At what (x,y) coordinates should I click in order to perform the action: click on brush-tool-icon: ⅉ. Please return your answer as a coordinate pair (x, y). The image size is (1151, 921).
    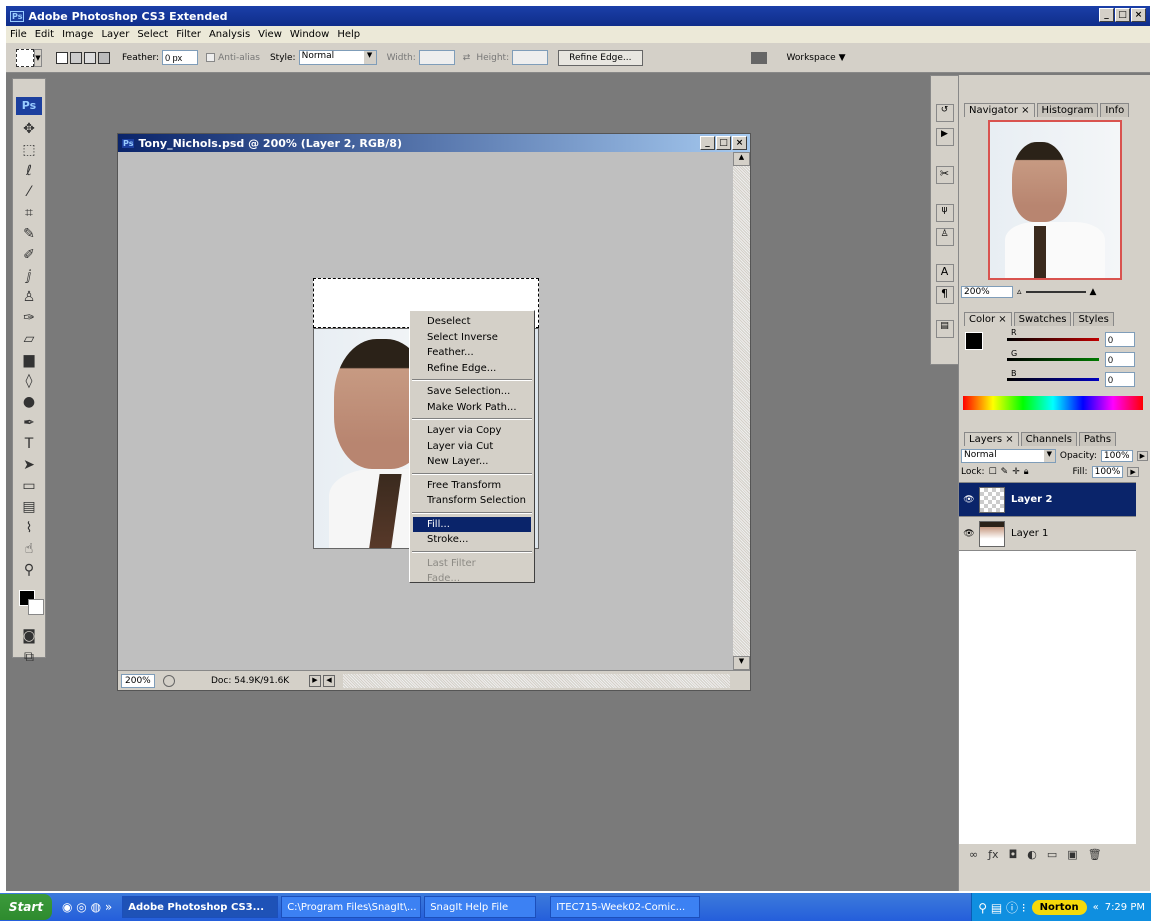
    Looking at the image, I should click on (29, 276).